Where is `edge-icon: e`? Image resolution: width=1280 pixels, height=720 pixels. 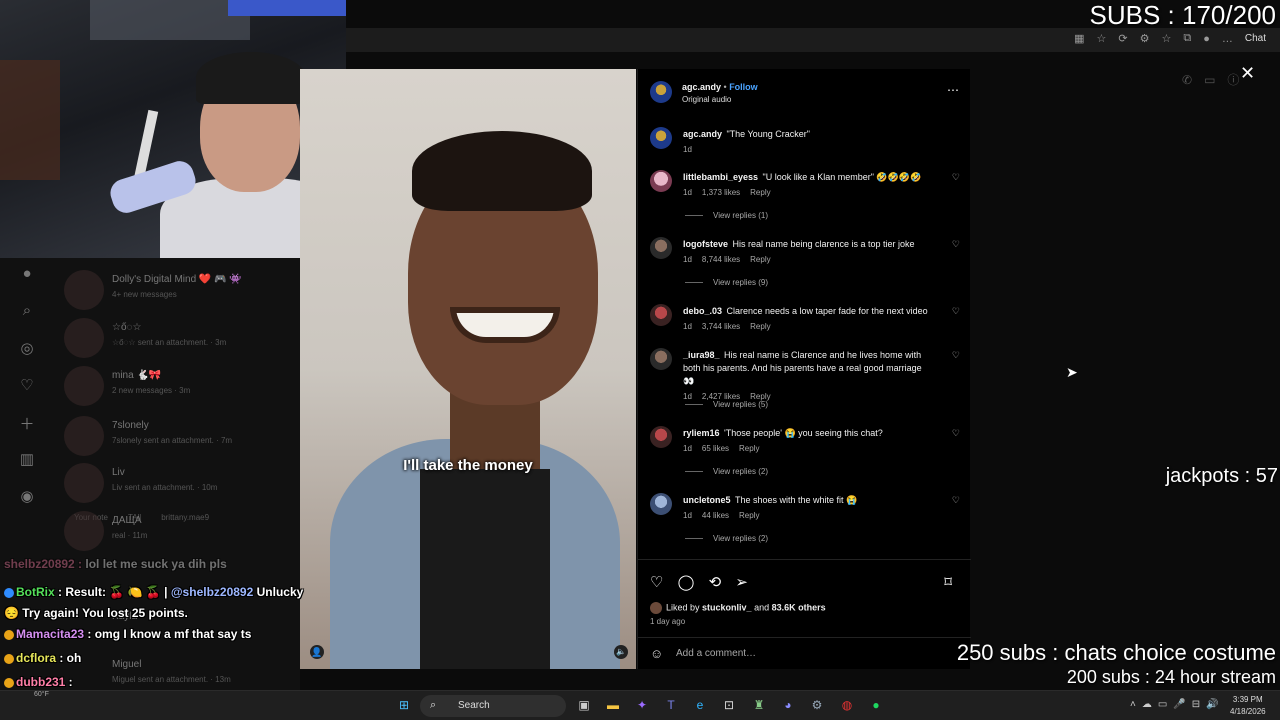
edge-icon: e is located at coordinates (700, 705).